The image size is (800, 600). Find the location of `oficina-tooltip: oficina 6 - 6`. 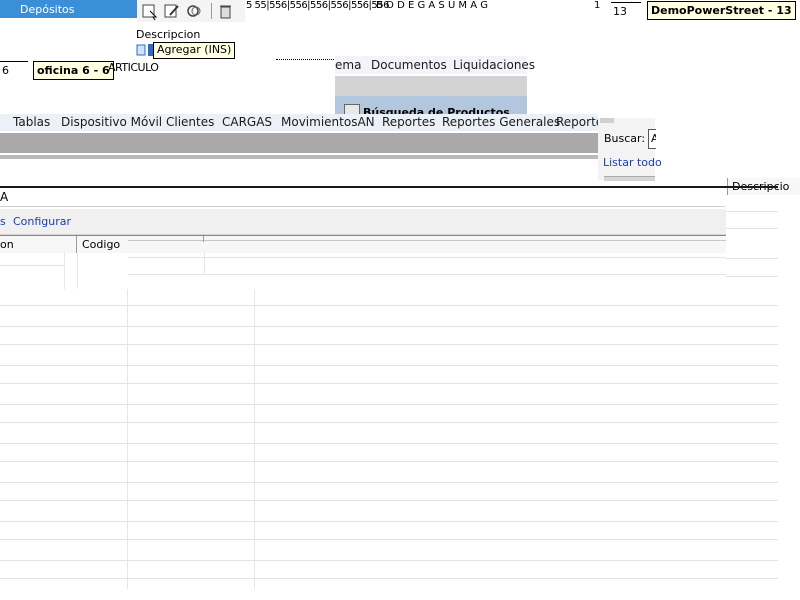

oficina-tooltip: oficina 6 - 6 is located at coordinates (73, 70).